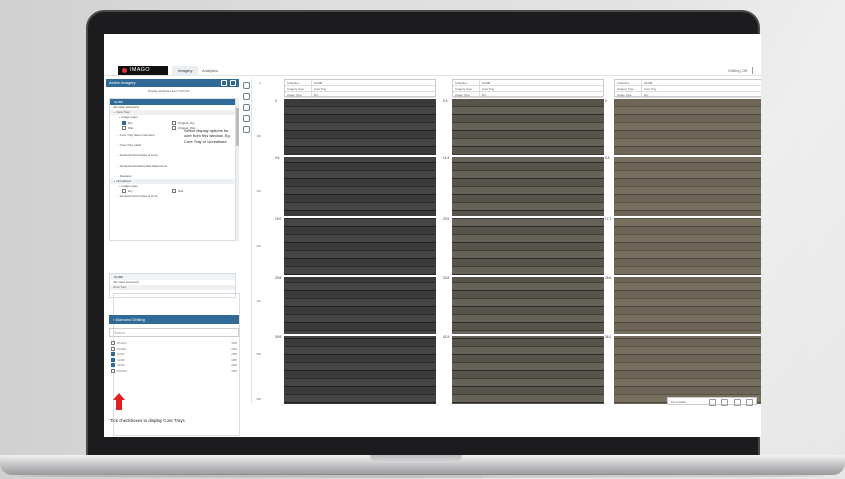  Describe the element at coordinates (181, 191) in the screenshot. I see `ut-wet-label: Wet` at that location.